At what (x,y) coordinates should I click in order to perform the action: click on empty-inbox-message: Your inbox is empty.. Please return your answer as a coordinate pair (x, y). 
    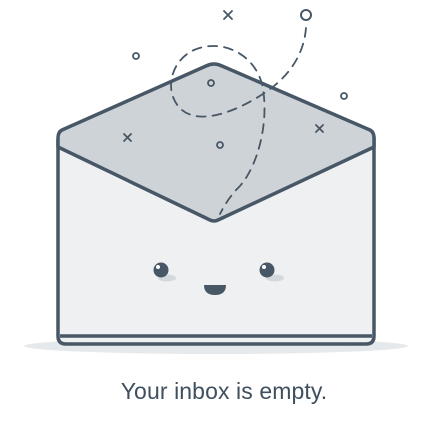
    Looking at the image, I should click on (224, 391).